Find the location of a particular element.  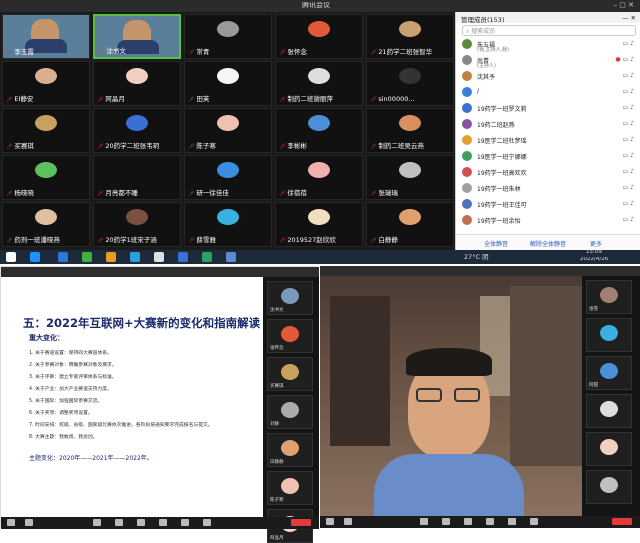

video-thumbnail: 刘静 is located at coordinates (290, 412).